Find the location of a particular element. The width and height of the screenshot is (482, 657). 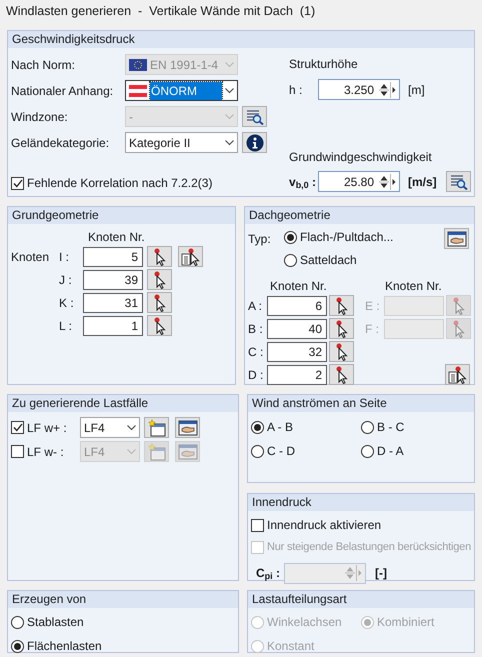

height-field: 3.250 is located at coordinates (359, 89).